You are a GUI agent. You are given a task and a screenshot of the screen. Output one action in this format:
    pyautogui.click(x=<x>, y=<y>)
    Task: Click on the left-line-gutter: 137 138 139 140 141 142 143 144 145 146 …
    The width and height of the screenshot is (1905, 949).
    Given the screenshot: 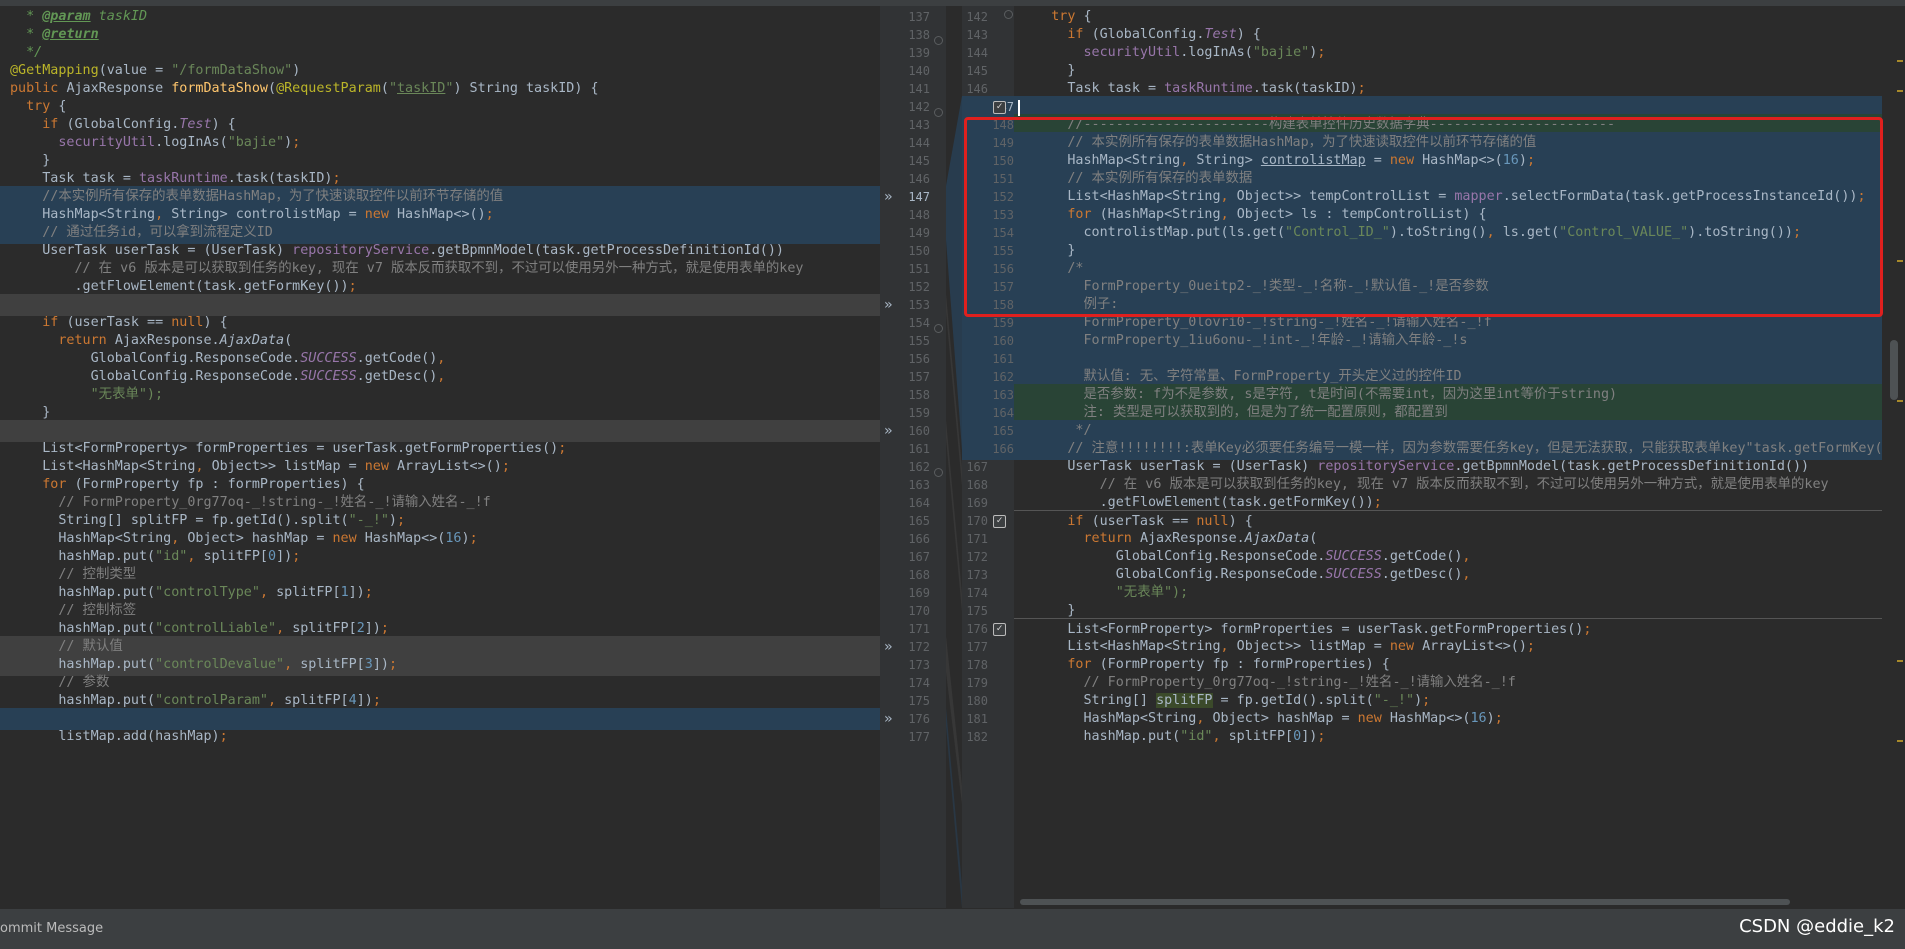 What is the action you would take?
    pyautogui.click(x=913, y=457)
    